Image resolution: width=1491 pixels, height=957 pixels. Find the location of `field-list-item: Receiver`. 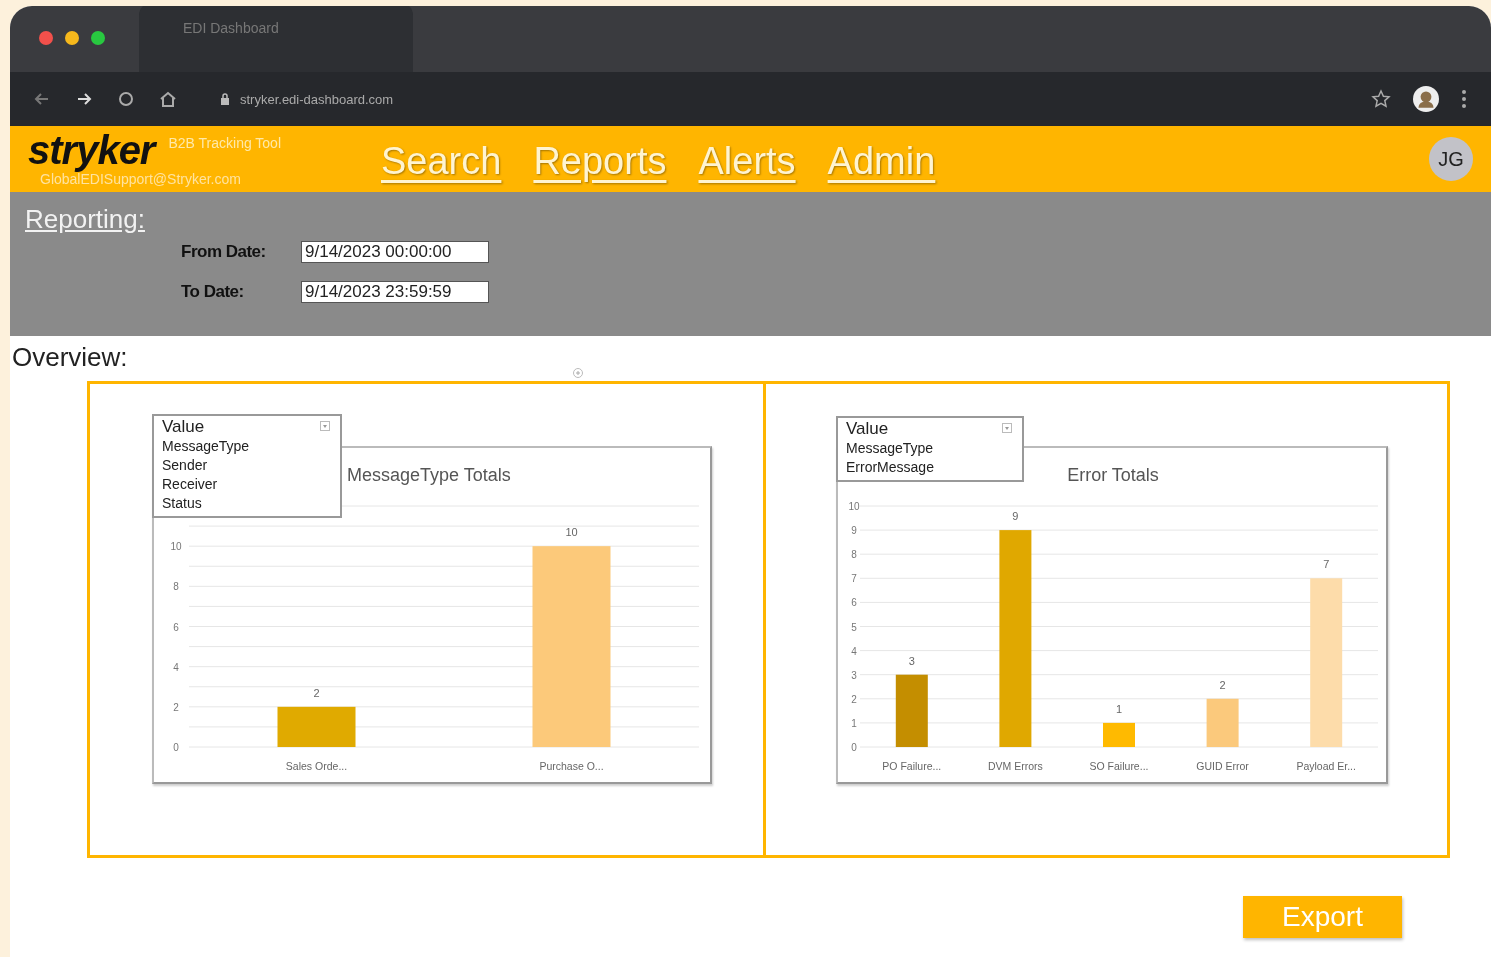

field-list-item: Receiver is located at coordinates (190, 484).